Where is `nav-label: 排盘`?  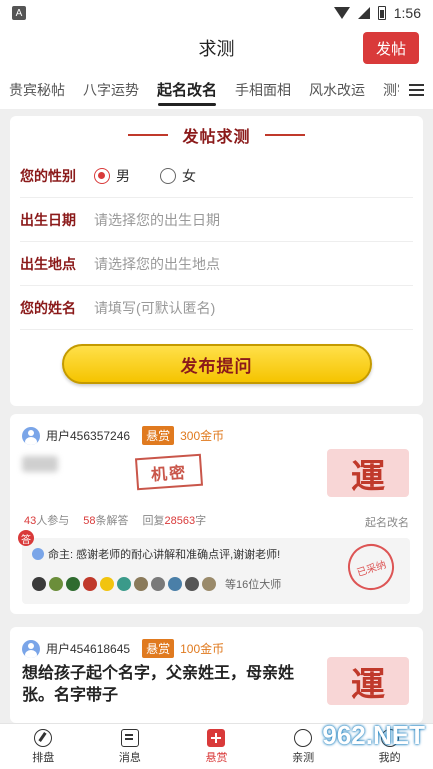 nav-label: 排盘 is located at coordinates (43, 757).